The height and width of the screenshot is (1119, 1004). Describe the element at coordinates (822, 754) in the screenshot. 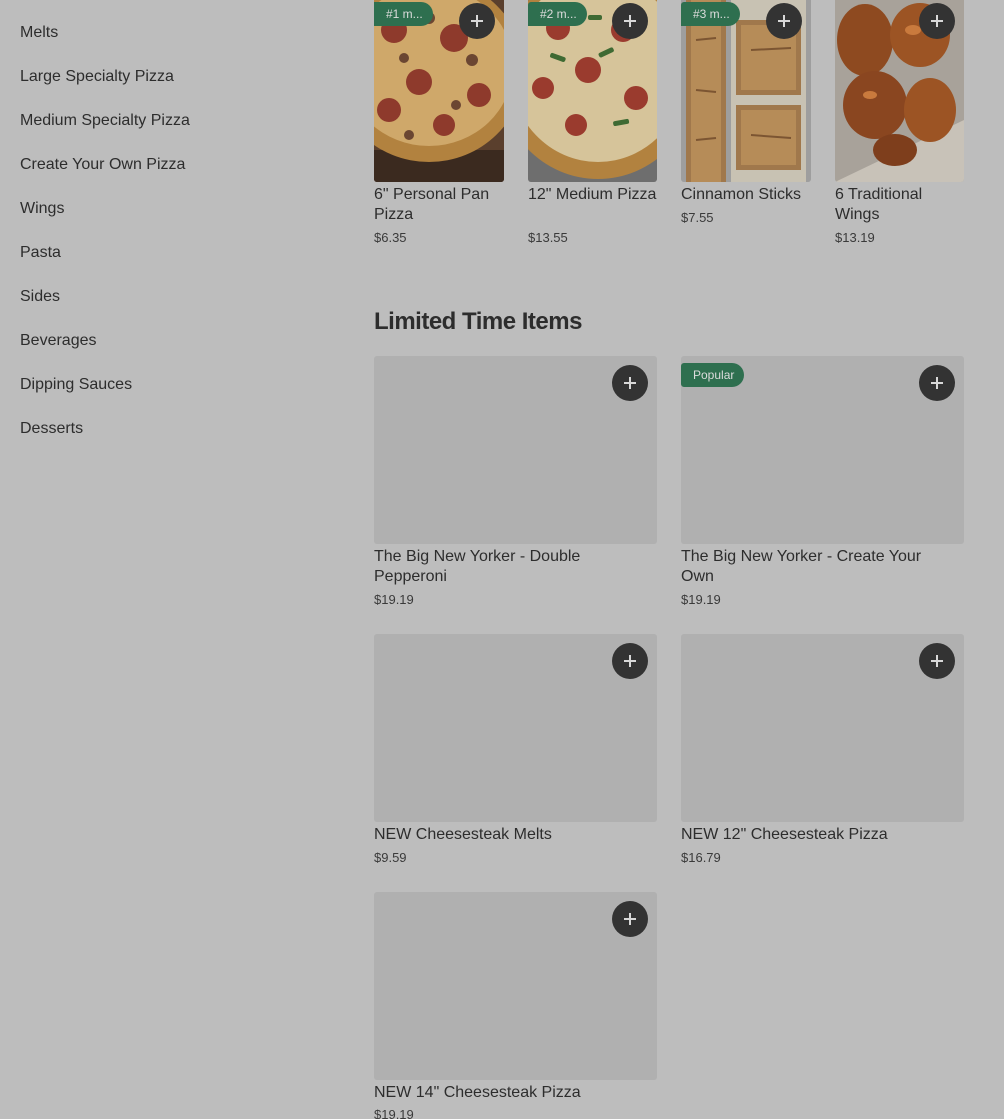

I see `limited-item-card: NEW 12" Cheesesteak Pizza $16.79` at that location.